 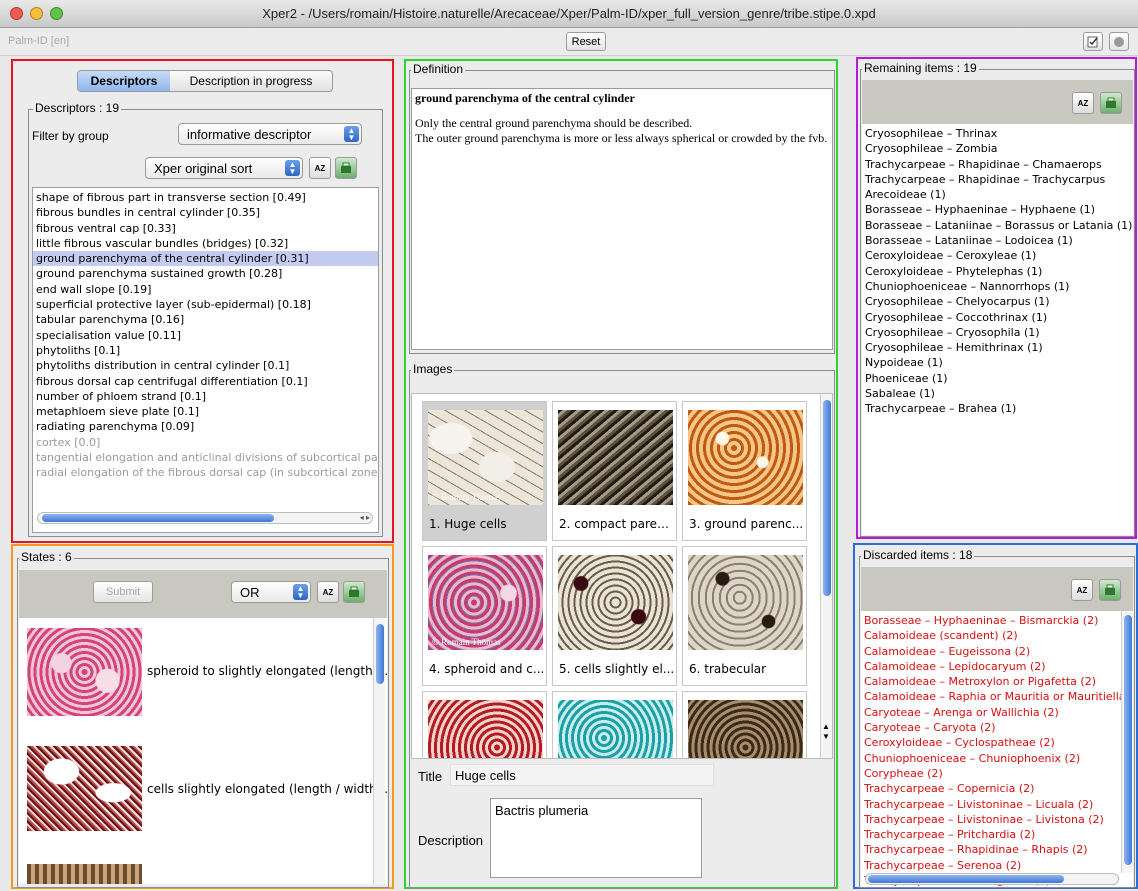 I want to click on sort-select: Xper original sort ▲ ▼, so click(x=224, y=168).